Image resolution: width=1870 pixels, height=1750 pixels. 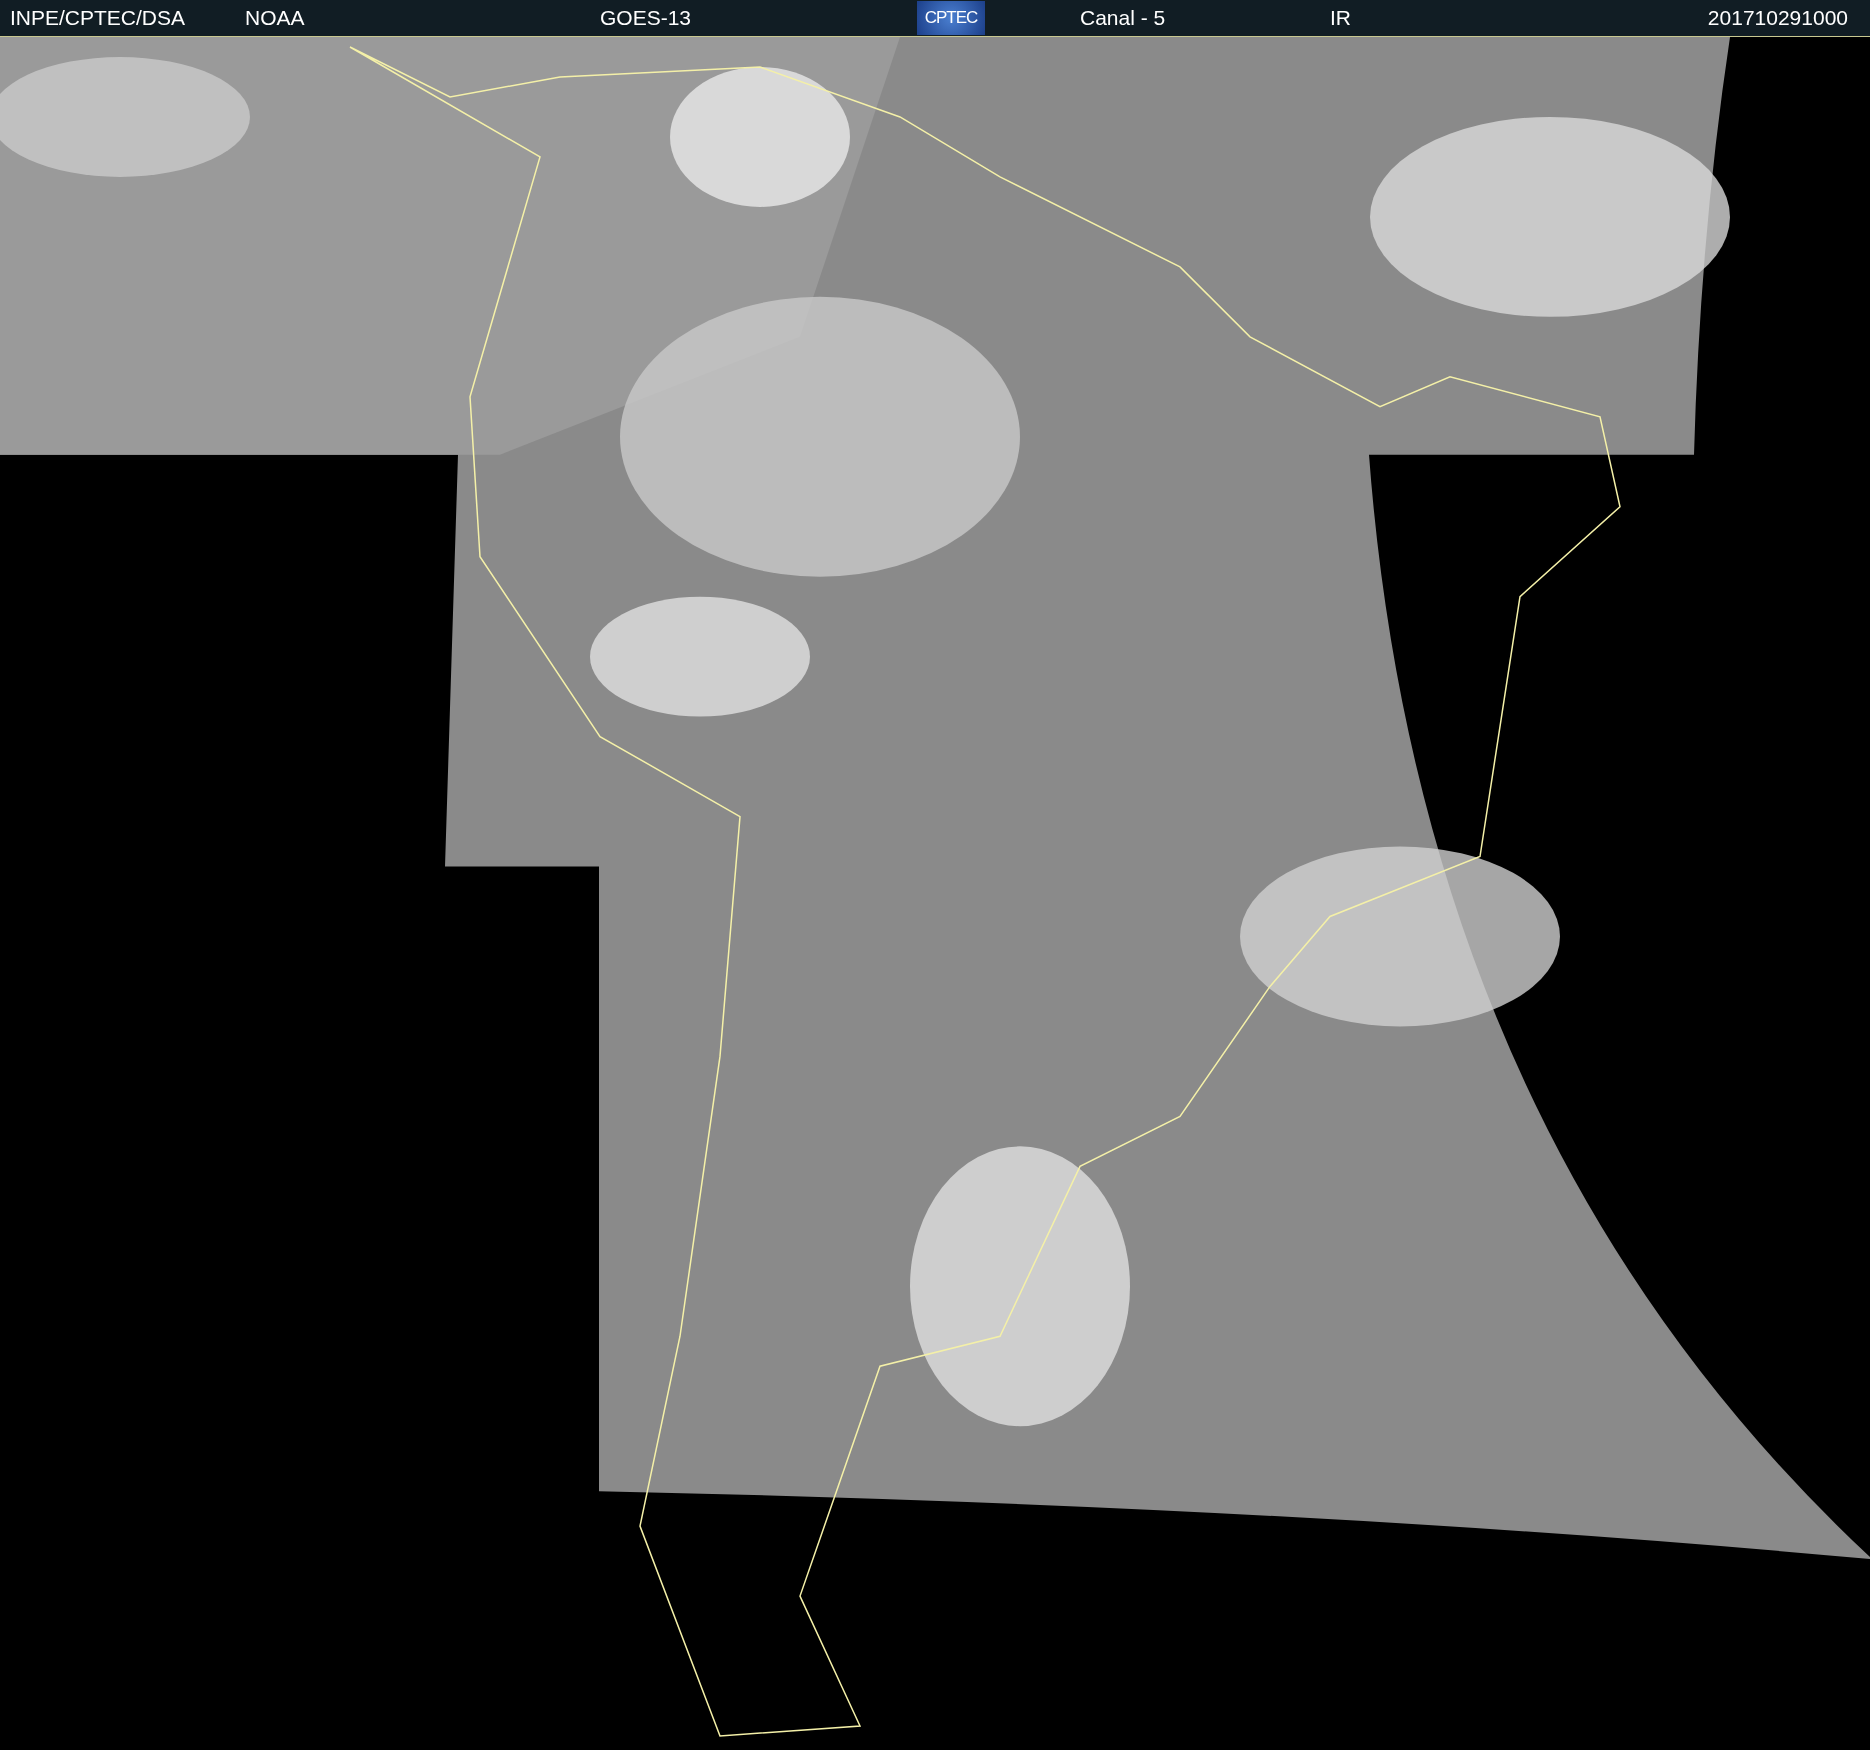 I want to click on source-label: INPE/CPTEC/DSA, so click(x=98, y=18).